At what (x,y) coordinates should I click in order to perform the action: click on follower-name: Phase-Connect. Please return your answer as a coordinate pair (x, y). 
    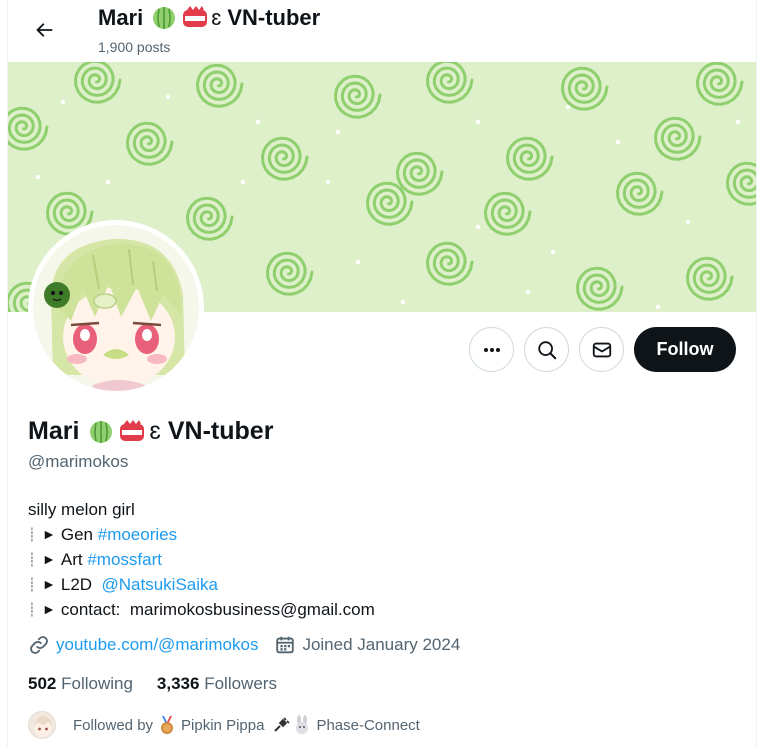
    Looking at the image, I should click on (368, 725).